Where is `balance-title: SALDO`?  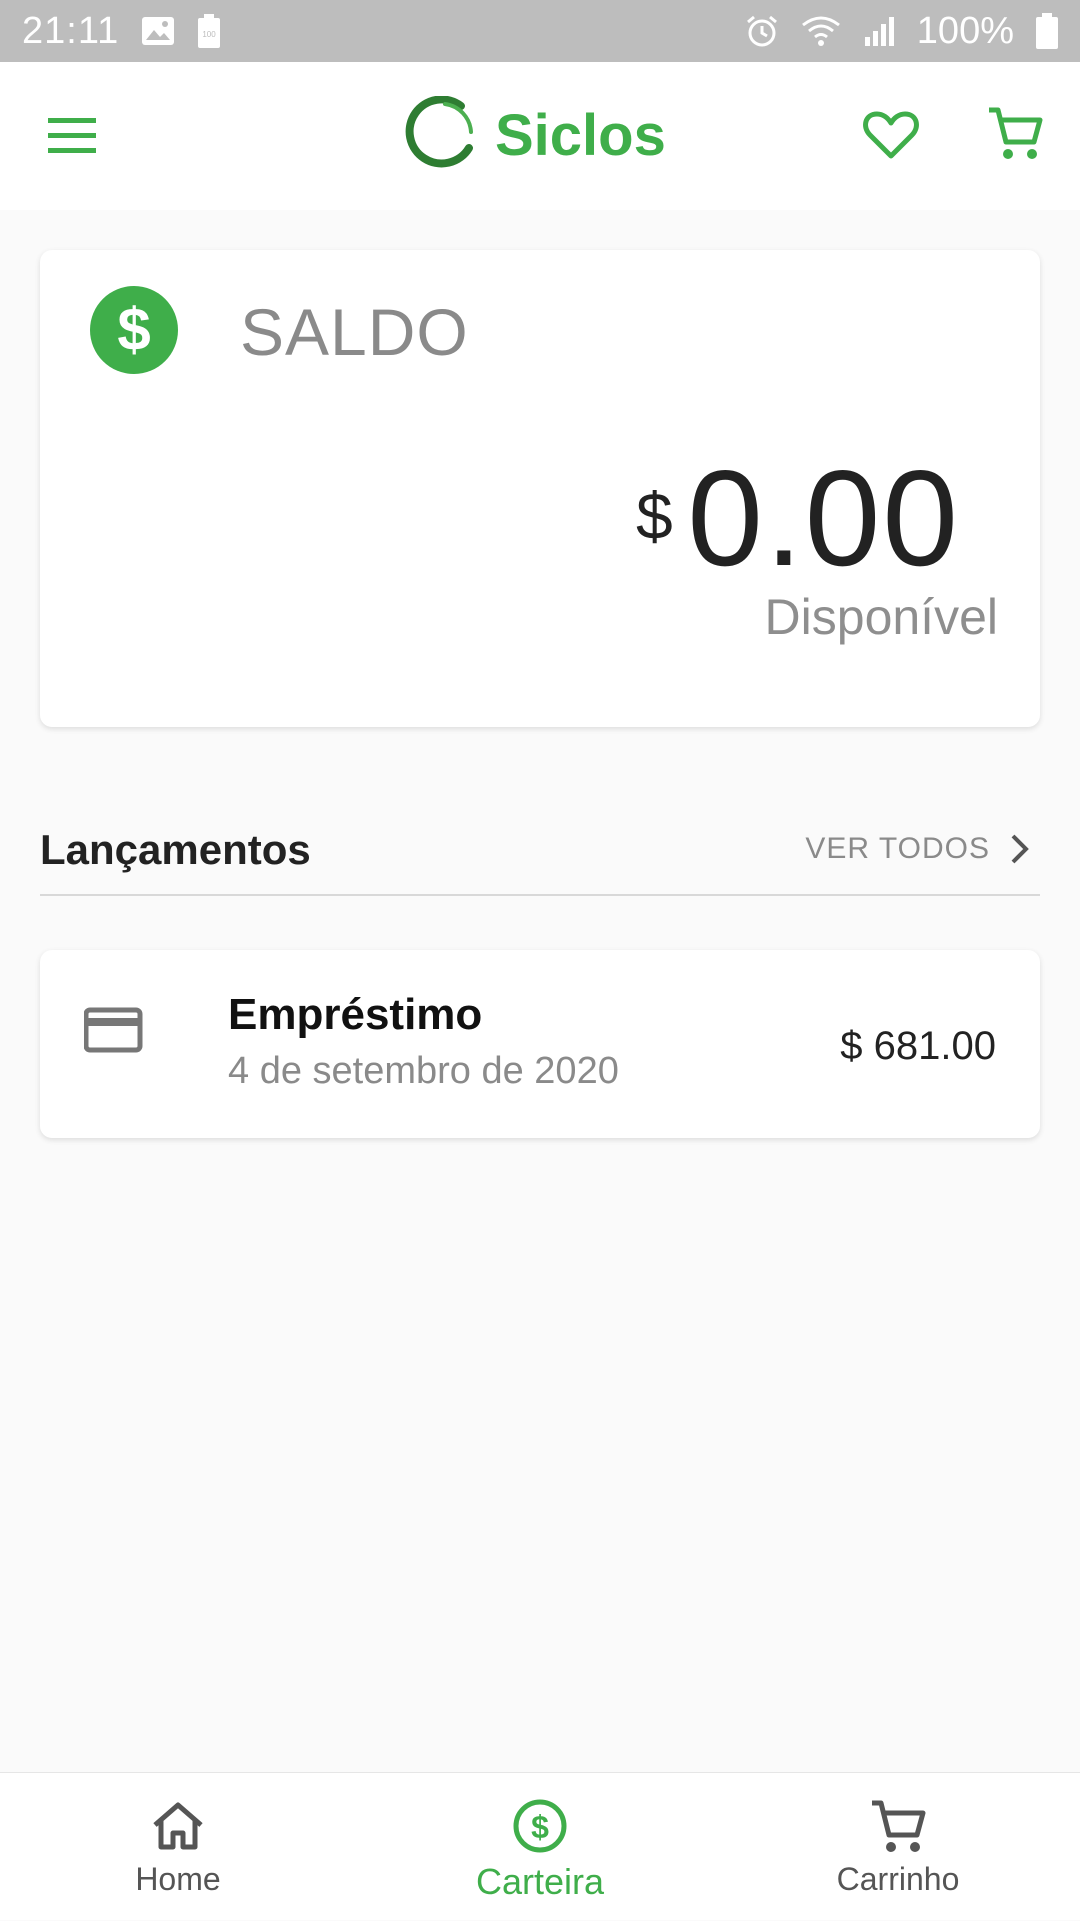 balance-title: SALDO is located at coordinates (354, 332).